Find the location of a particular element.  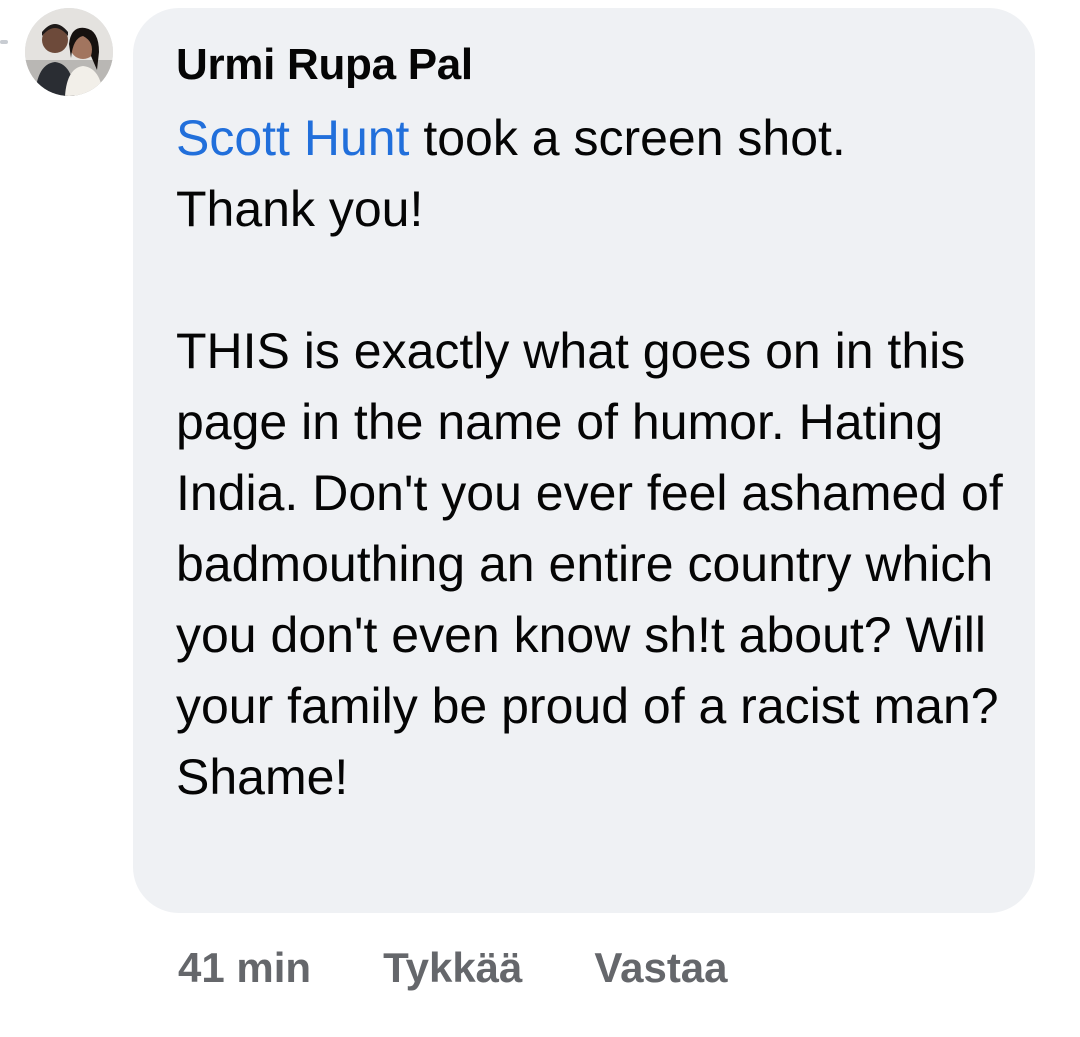

like-button: Tykkää is located at coordinates (452, 968).